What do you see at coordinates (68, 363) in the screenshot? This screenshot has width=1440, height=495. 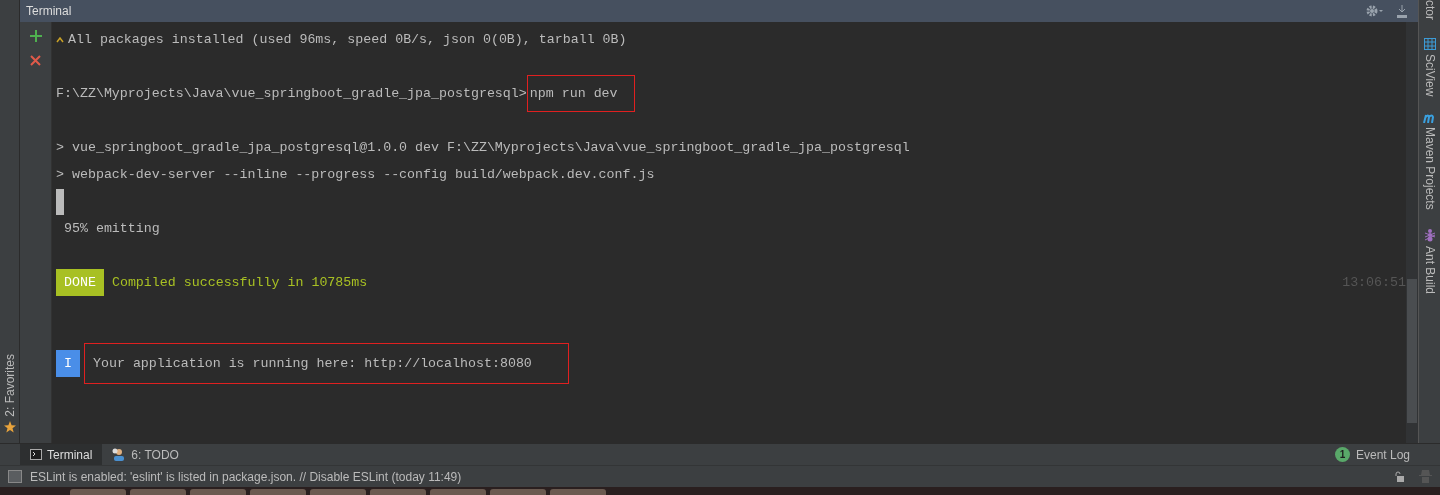 I see `status-badge: I` at bounding box center [68, 363].